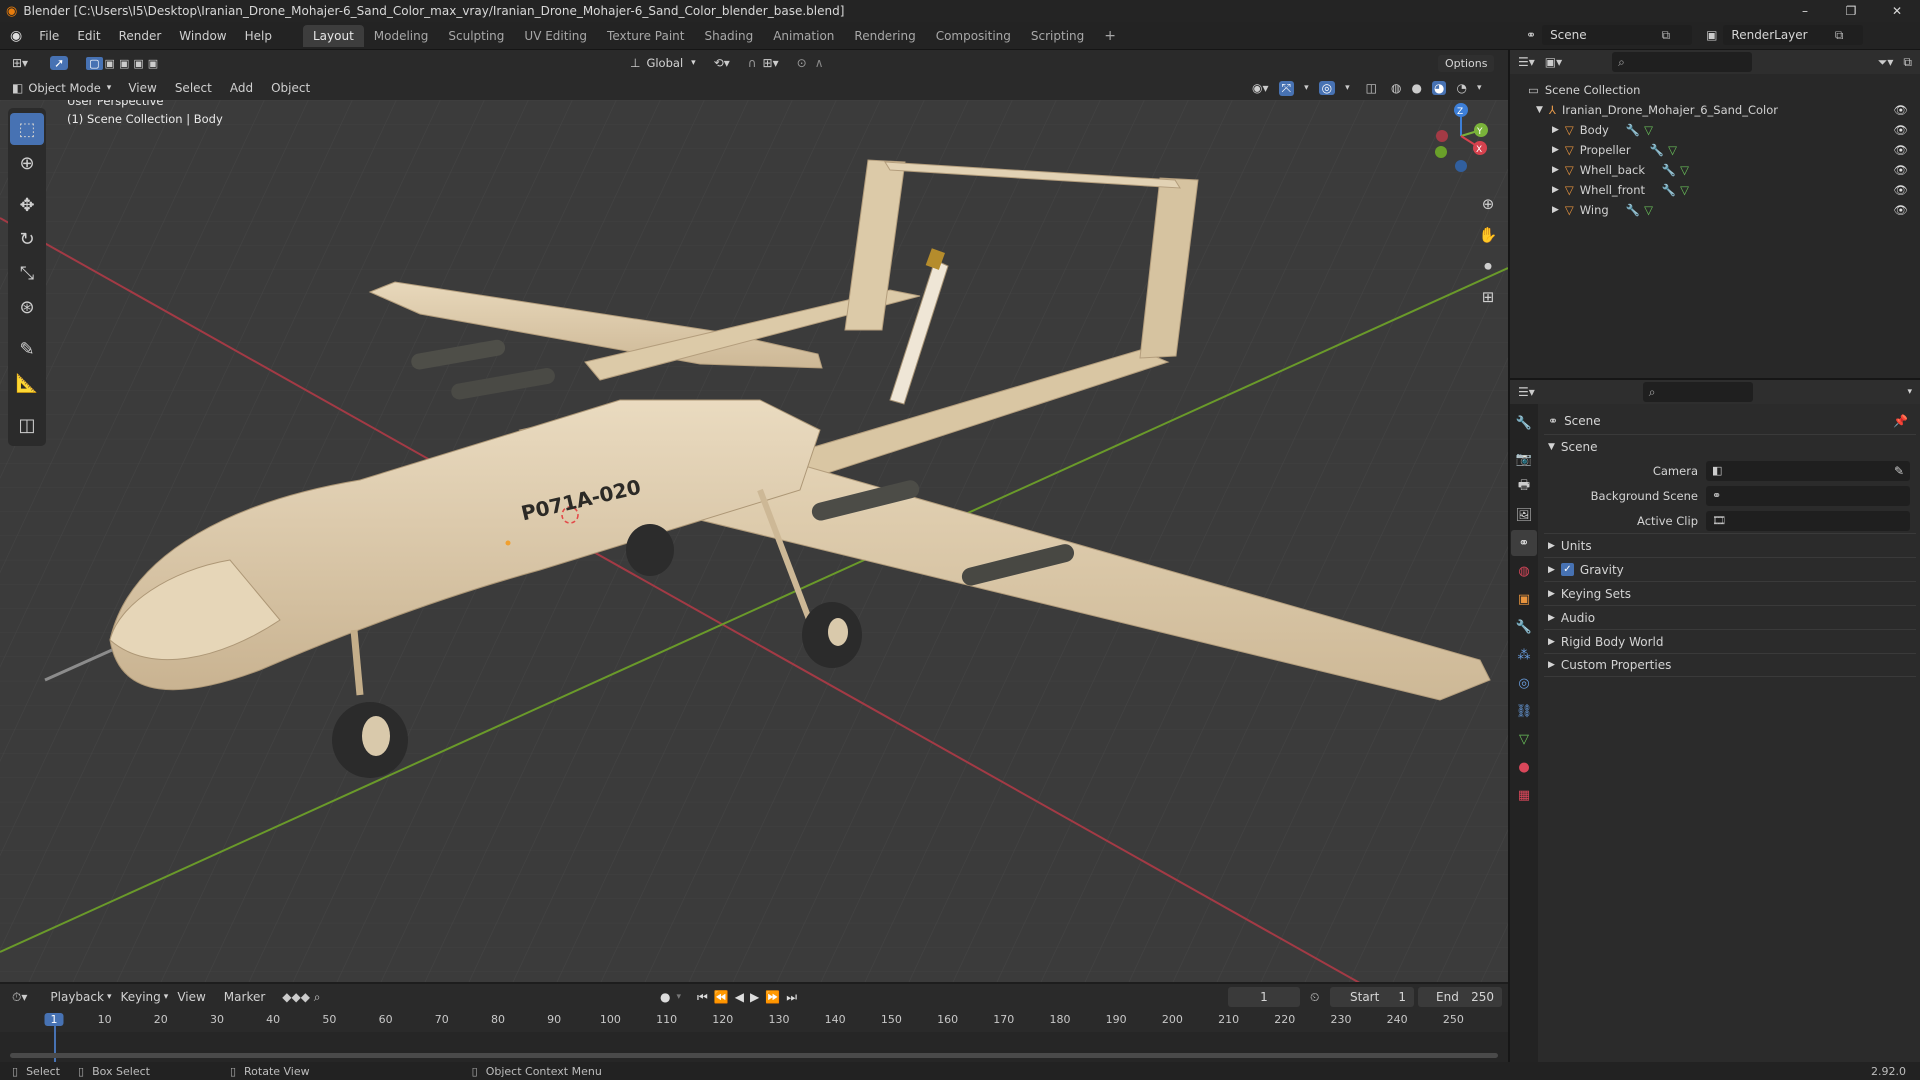 The height and width of the screenshot is (1080, 1920). Describe the element at coordinates (333, 35) in the screenshot. I see `tab-layout: Layout` at that location.